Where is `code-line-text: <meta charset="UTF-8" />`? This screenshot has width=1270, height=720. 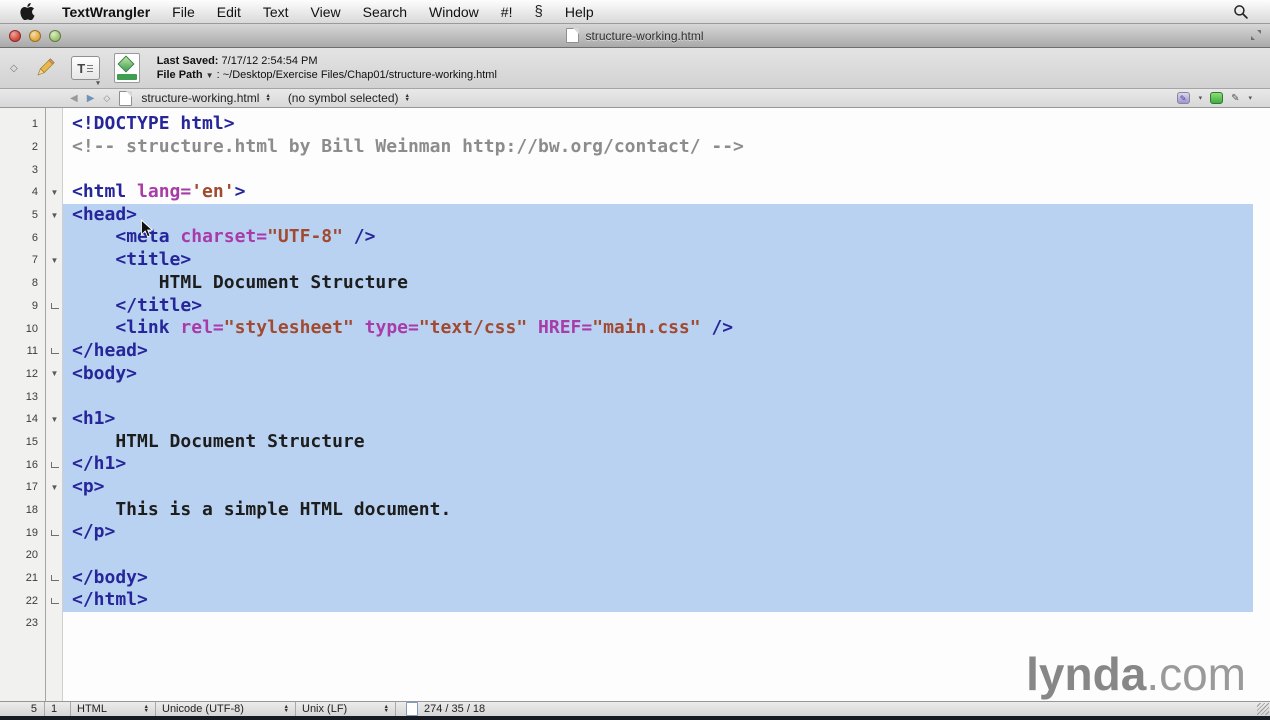 code-line-text: <meta charset="UTF-8" /> is located at coordinates (658, 238).